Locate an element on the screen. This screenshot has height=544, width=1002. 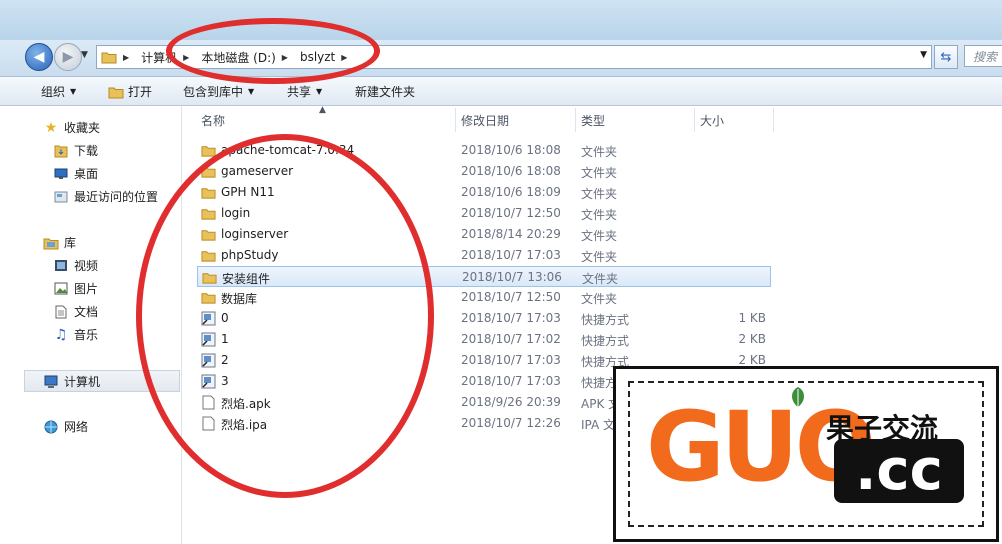
file-row: login 2018/10/7 12:50 文件夹 is located at coordinates (484, 213).